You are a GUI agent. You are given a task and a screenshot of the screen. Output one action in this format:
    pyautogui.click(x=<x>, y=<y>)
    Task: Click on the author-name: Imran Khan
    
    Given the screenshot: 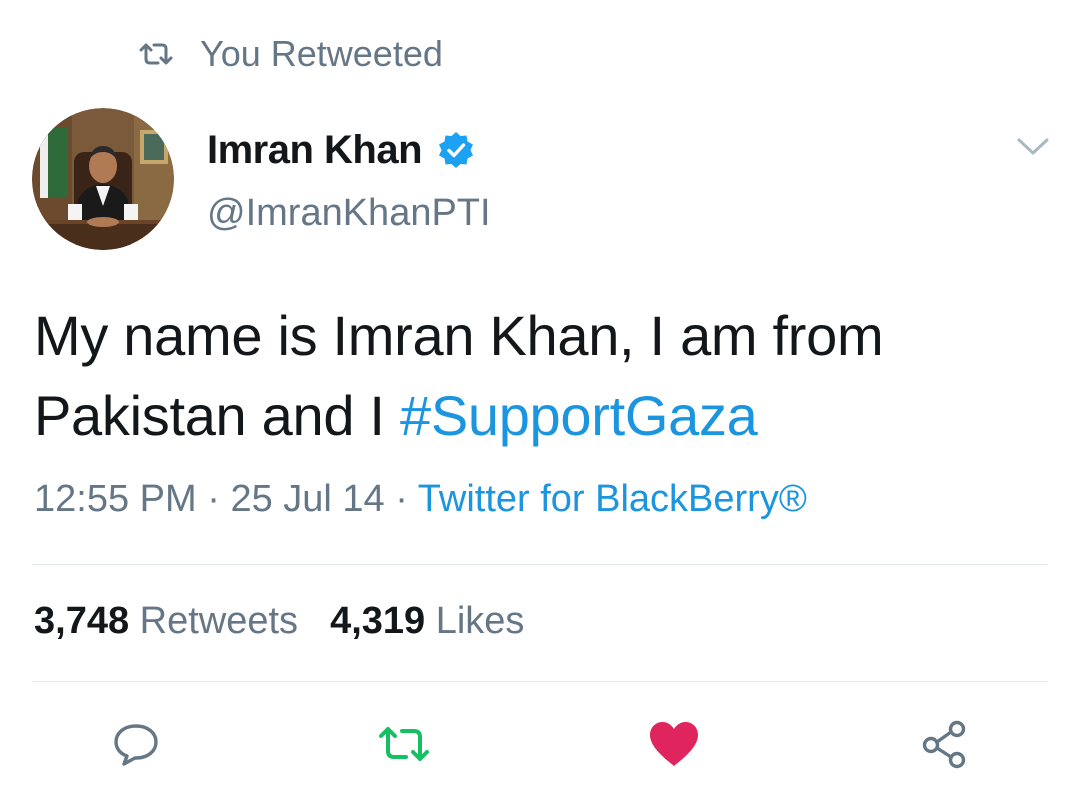 What is the action you would take?
    pyautogui.click(x=315, y=150)
    